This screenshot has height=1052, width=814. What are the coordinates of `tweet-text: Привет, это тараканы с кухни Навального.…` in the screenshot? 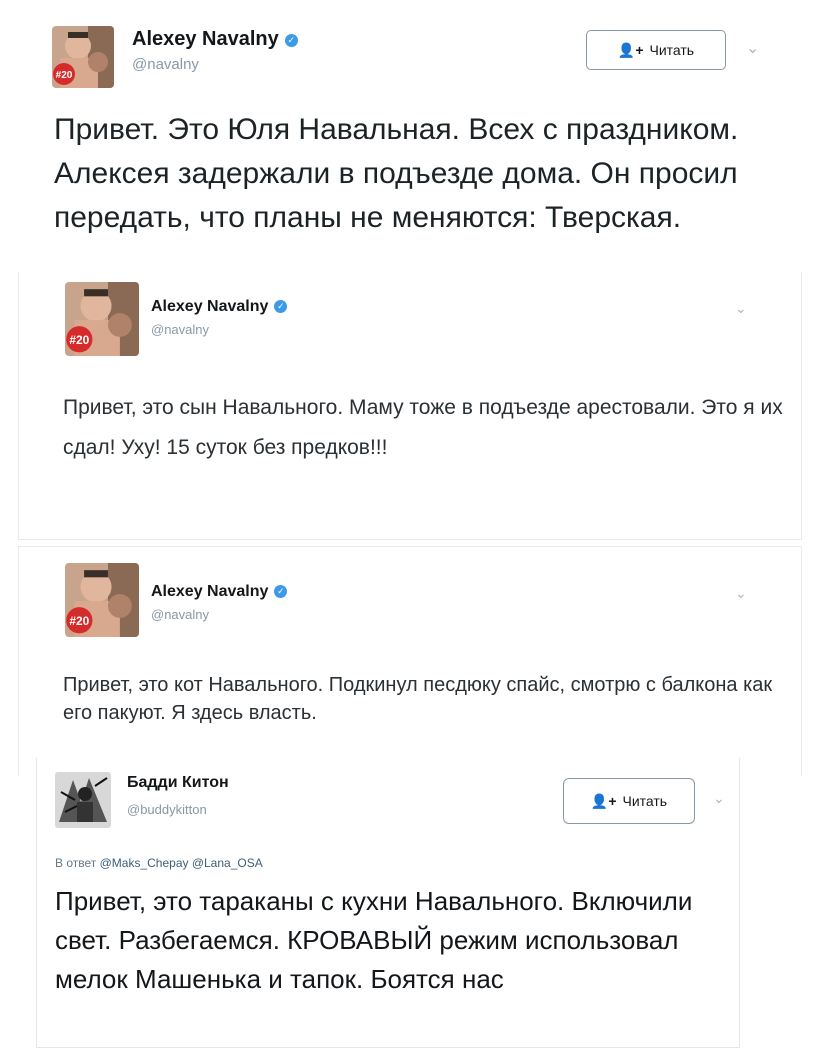 It's located at (374, 940).